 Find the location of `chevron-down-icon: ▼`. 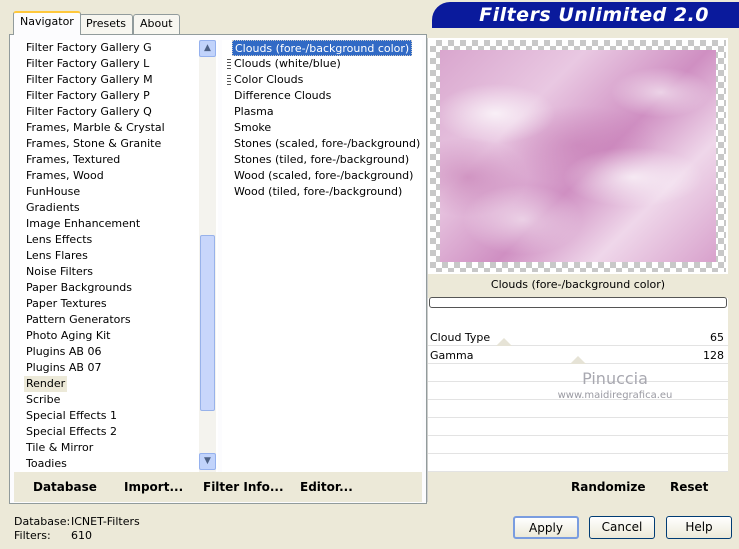

chevron-down-icon: ▼ is located at coordinates (207, 461).